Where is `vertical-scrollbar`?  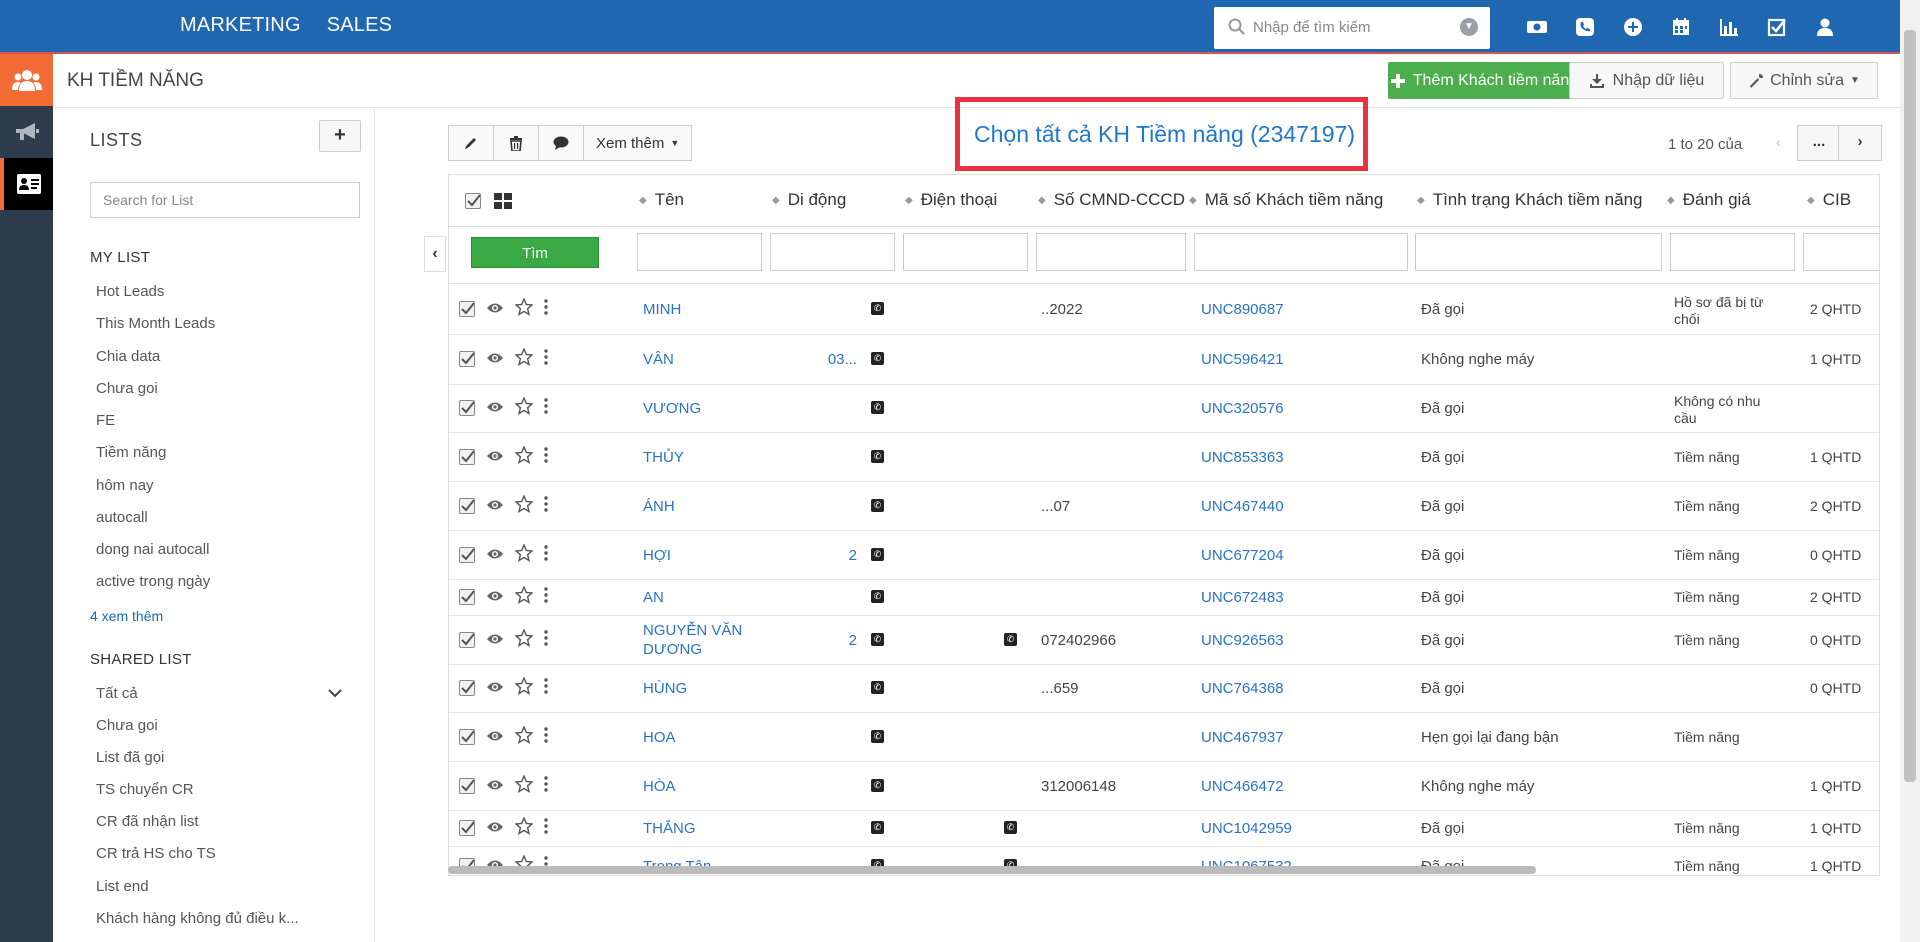
vertical-scrollbar is located at coordinates (1910, 406).